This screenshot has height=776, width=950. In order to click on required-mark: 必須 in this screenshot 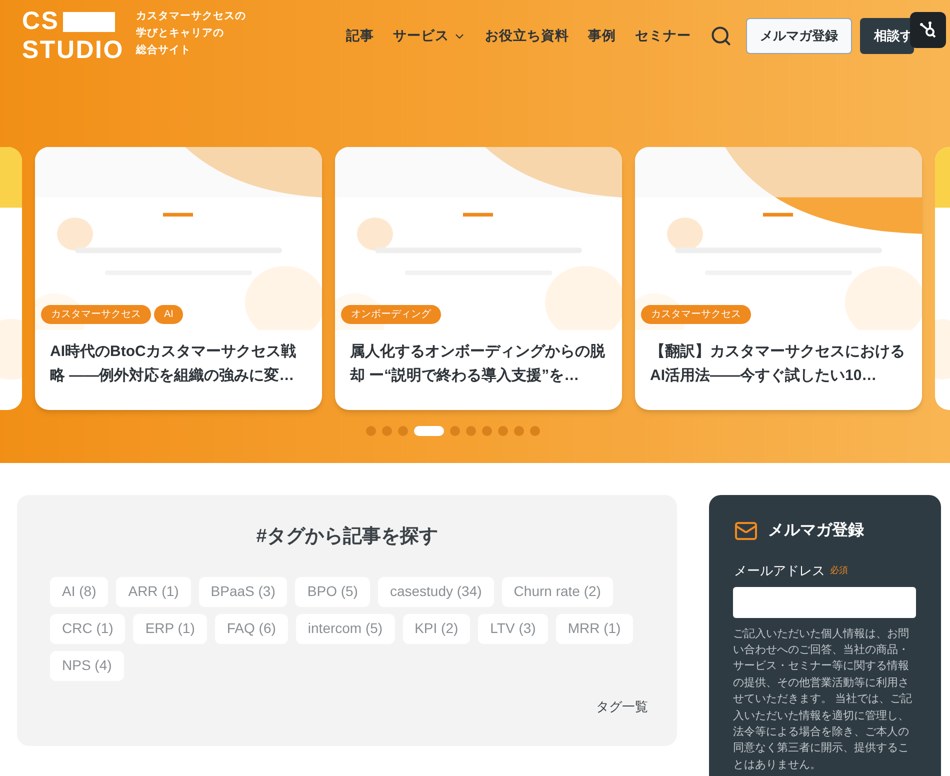, I will do `click(839, 570)`.